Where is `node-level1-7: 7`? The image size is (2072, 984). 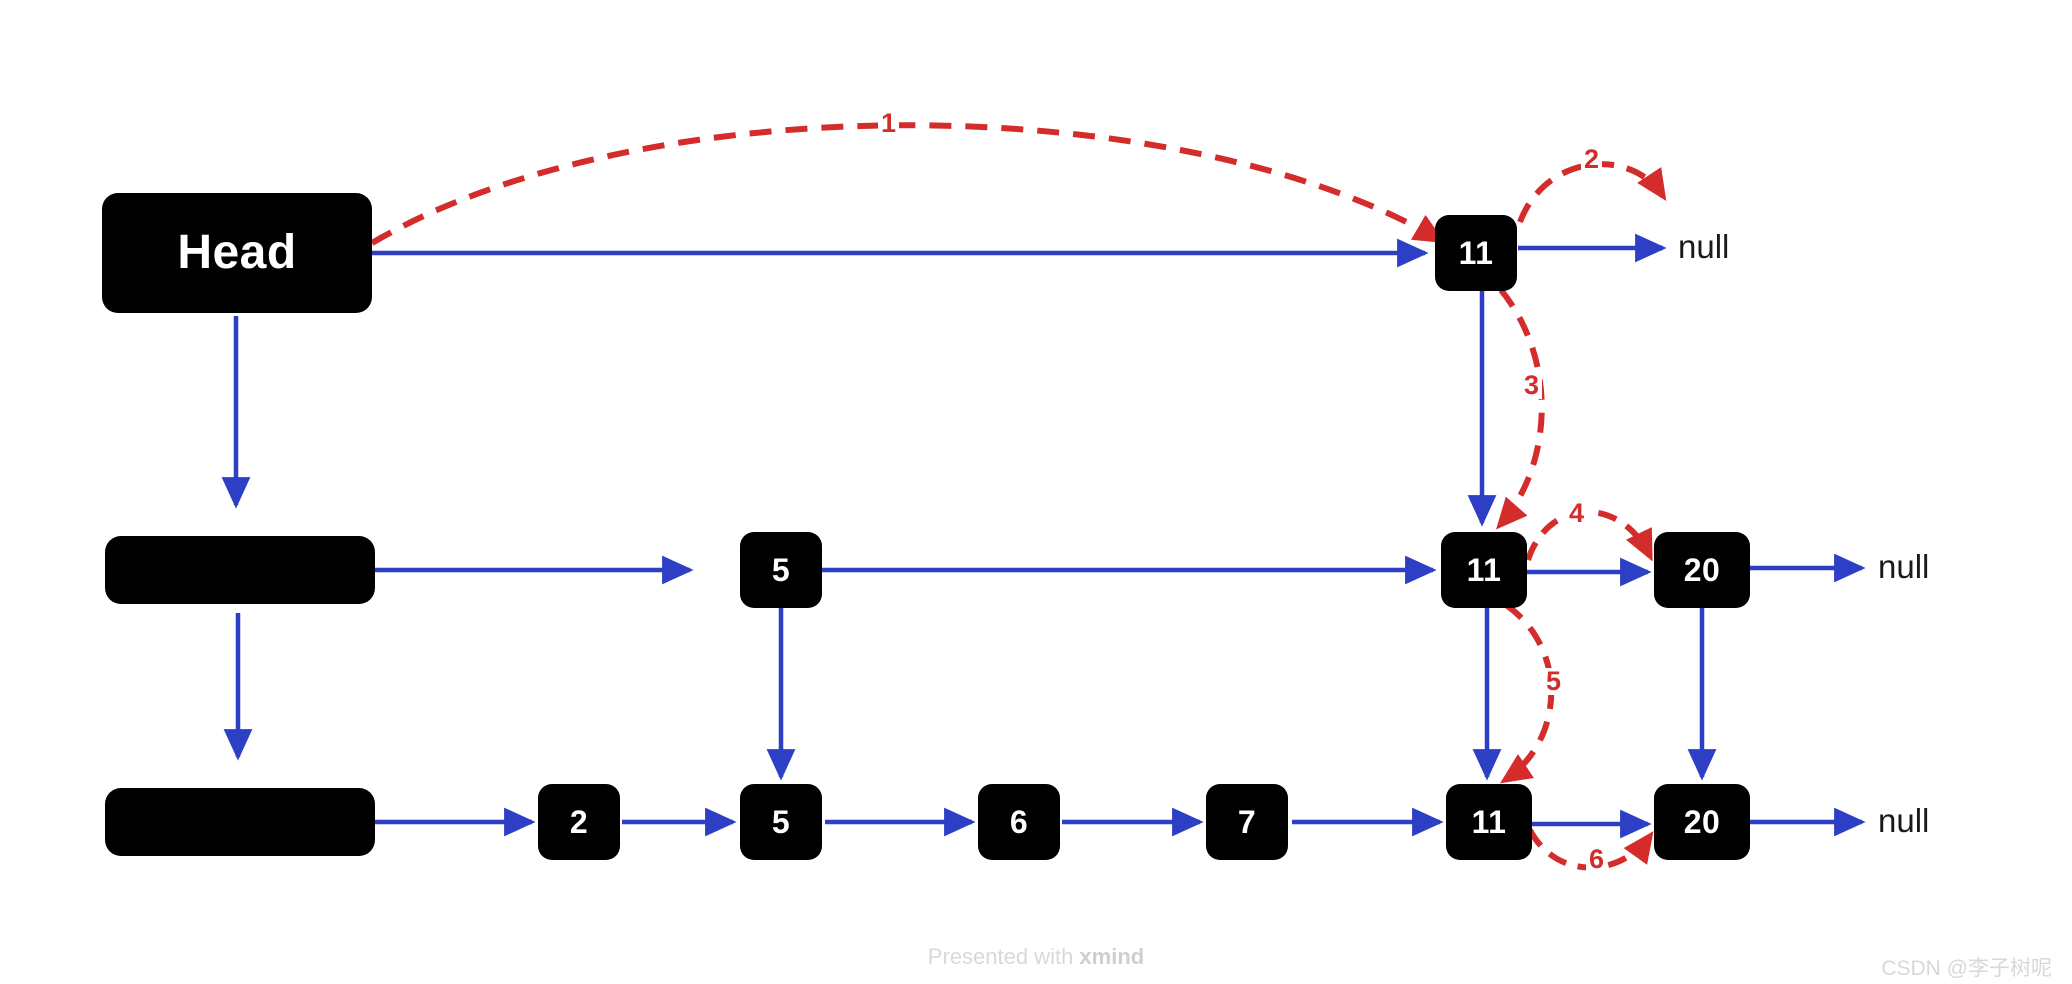
node-level1-7: 7 is located at coordinates (1247, 822).